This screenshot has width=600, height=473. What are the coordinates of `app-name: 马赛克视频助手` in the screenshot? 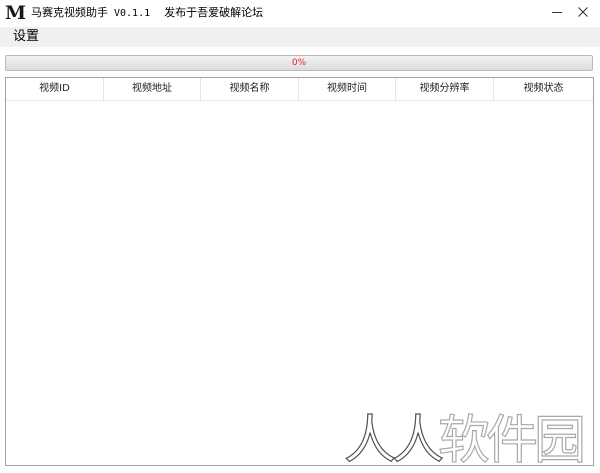 It's located at (69, 12).